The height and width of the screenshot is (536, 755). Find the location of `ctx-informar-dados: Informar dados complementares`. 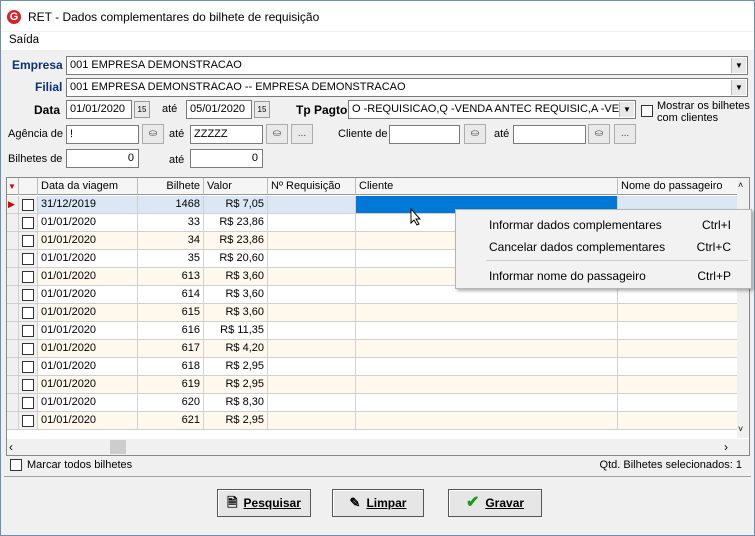

ctx-informar-dados: Informar dados complementares is located at coordinates (575, 225).